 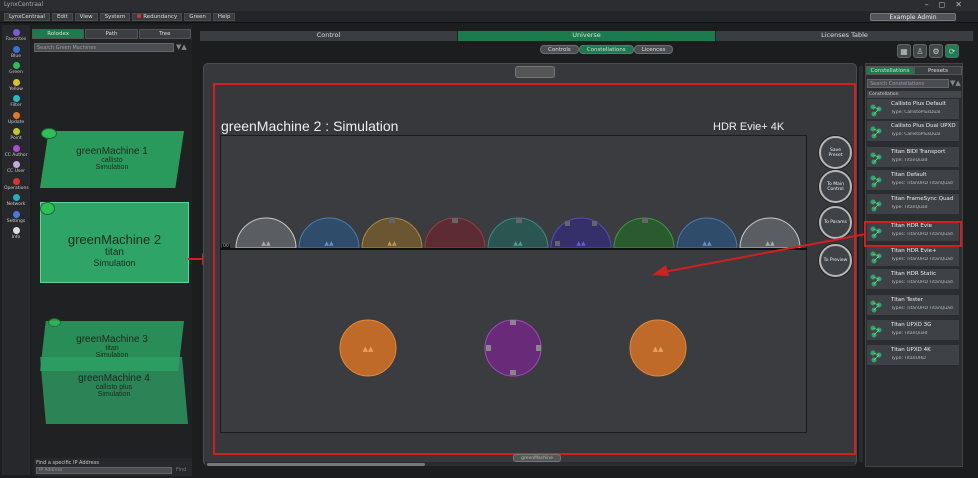 I want to click on tab-tree: Tree, so click(x=164, y=34).